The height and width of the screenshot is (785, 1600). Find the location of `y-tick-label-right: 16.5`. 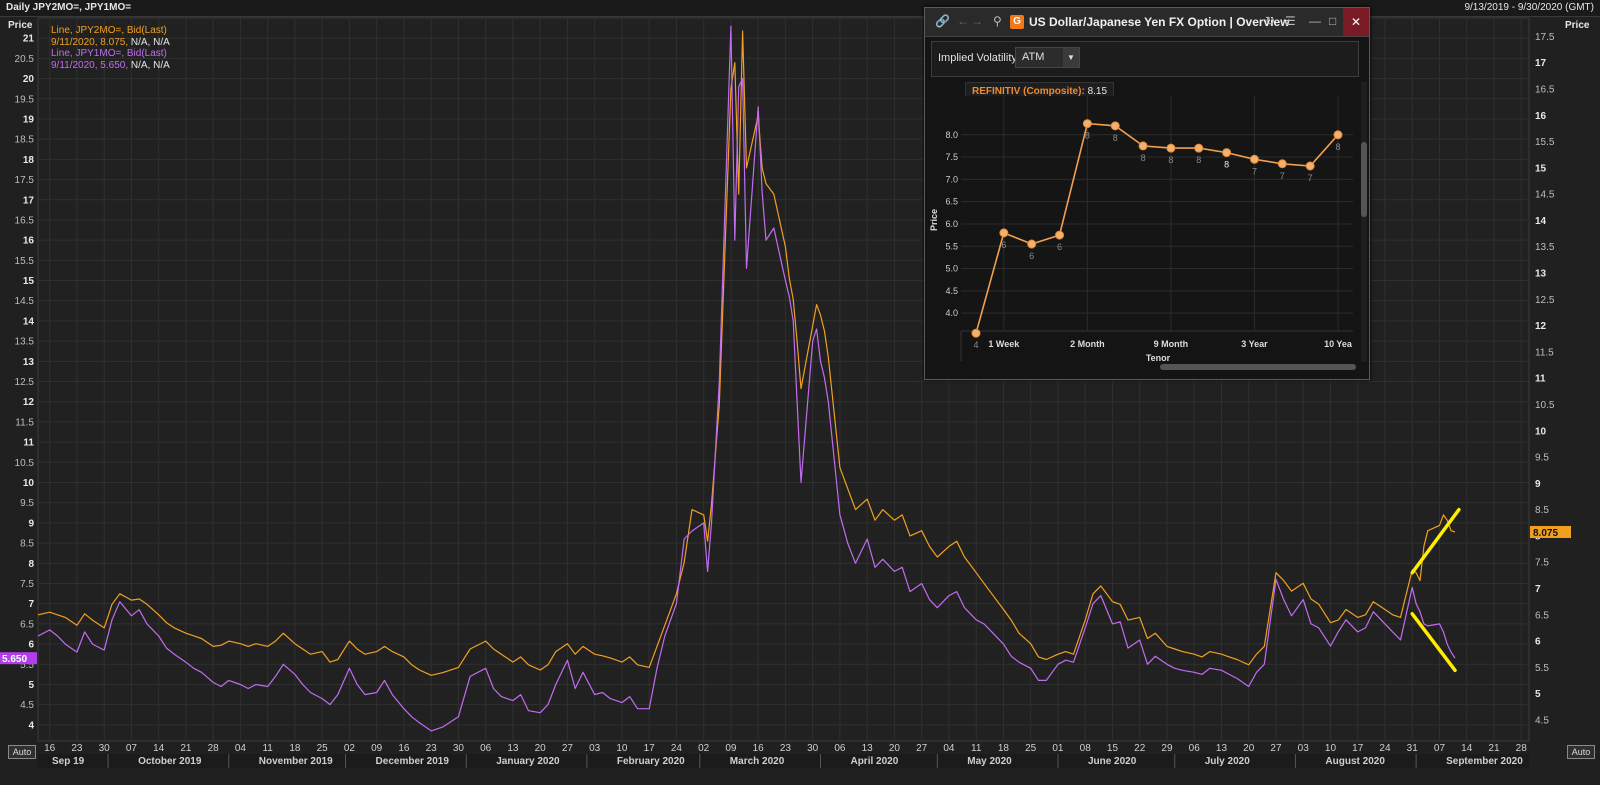

y-tick-label-right: 16.5 is located at coordinates (1545, 89).